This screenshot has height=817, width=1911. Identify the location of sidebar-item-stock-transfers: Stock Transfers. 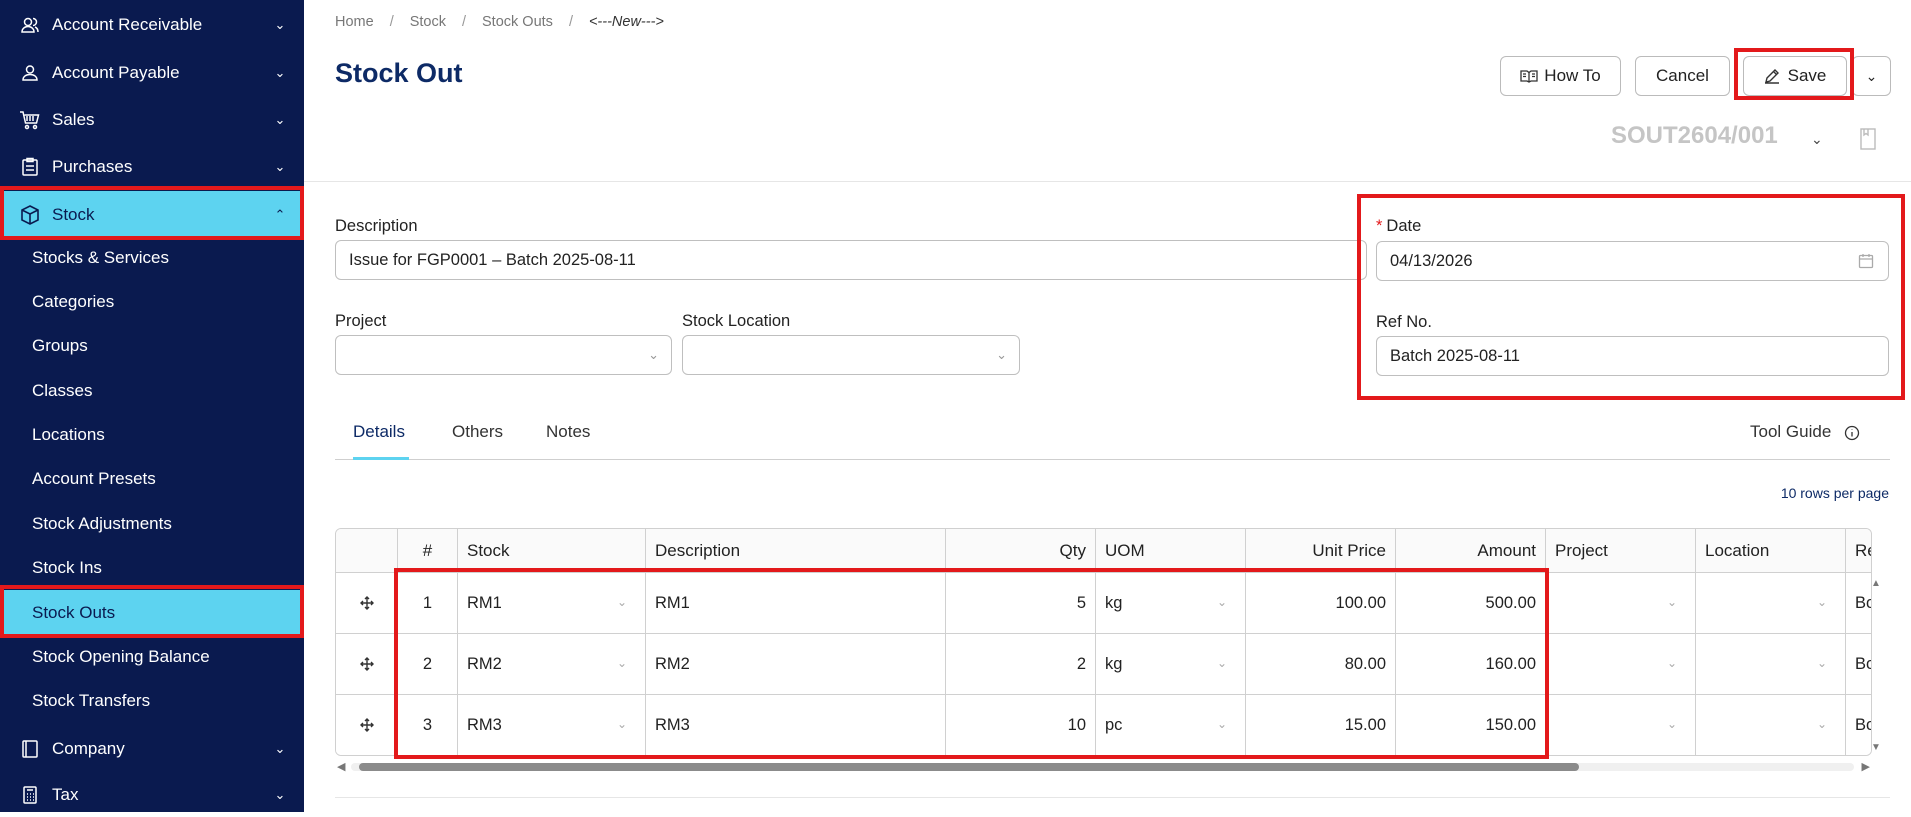
(152, 701).